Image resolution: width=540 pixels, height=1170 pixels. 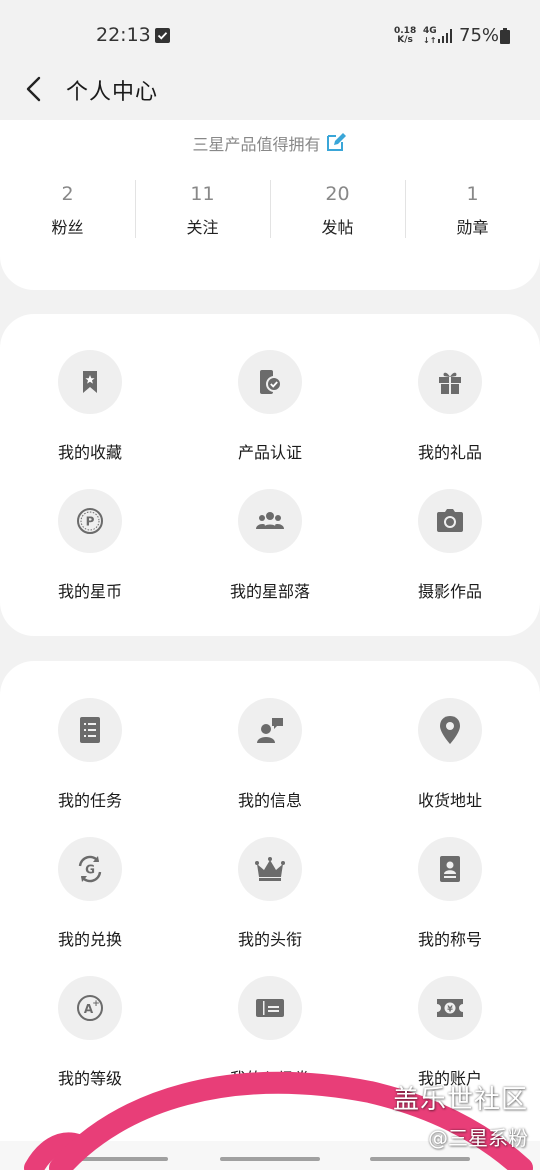 What do you see at coordinates (505, 36) in the screenshot?
I see `battery-icon` at bounding box center [505, 36].